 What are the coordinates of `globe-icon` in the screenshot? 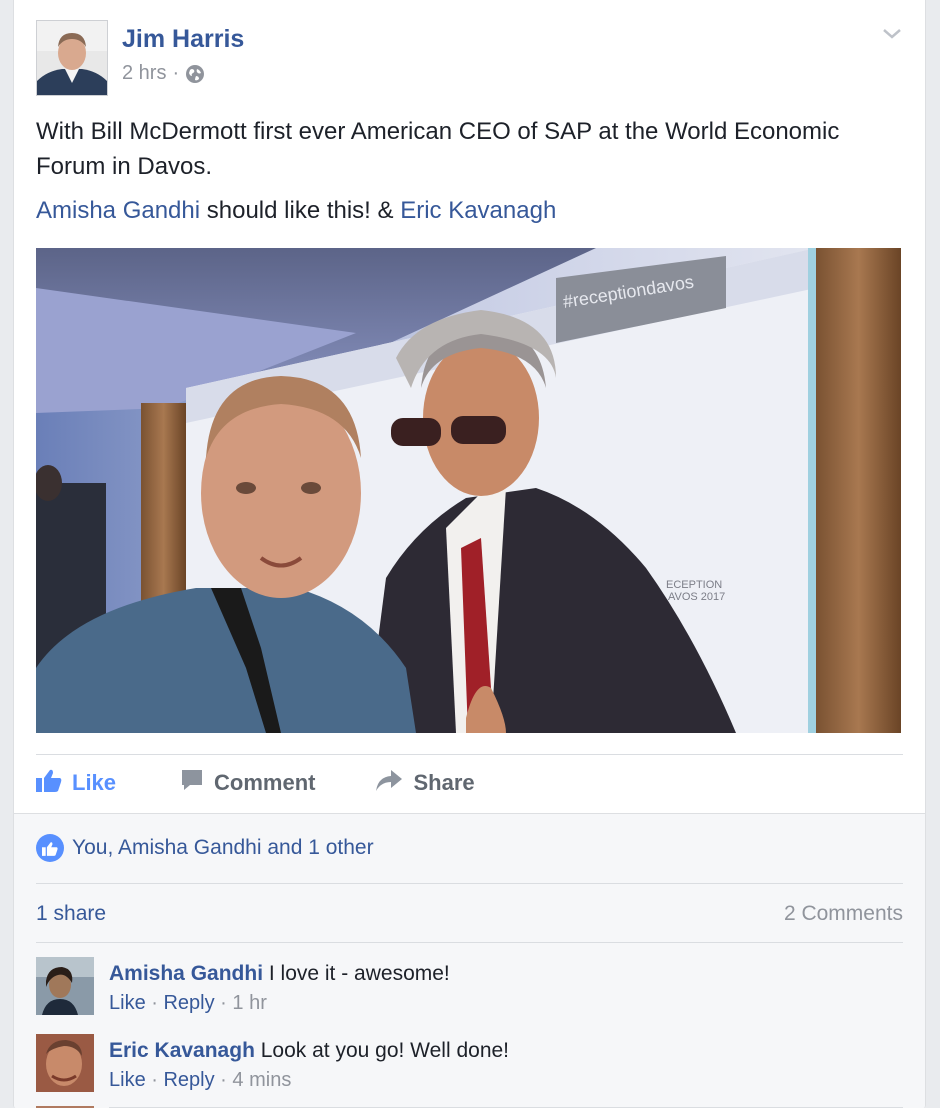 It's located at (195, 74).